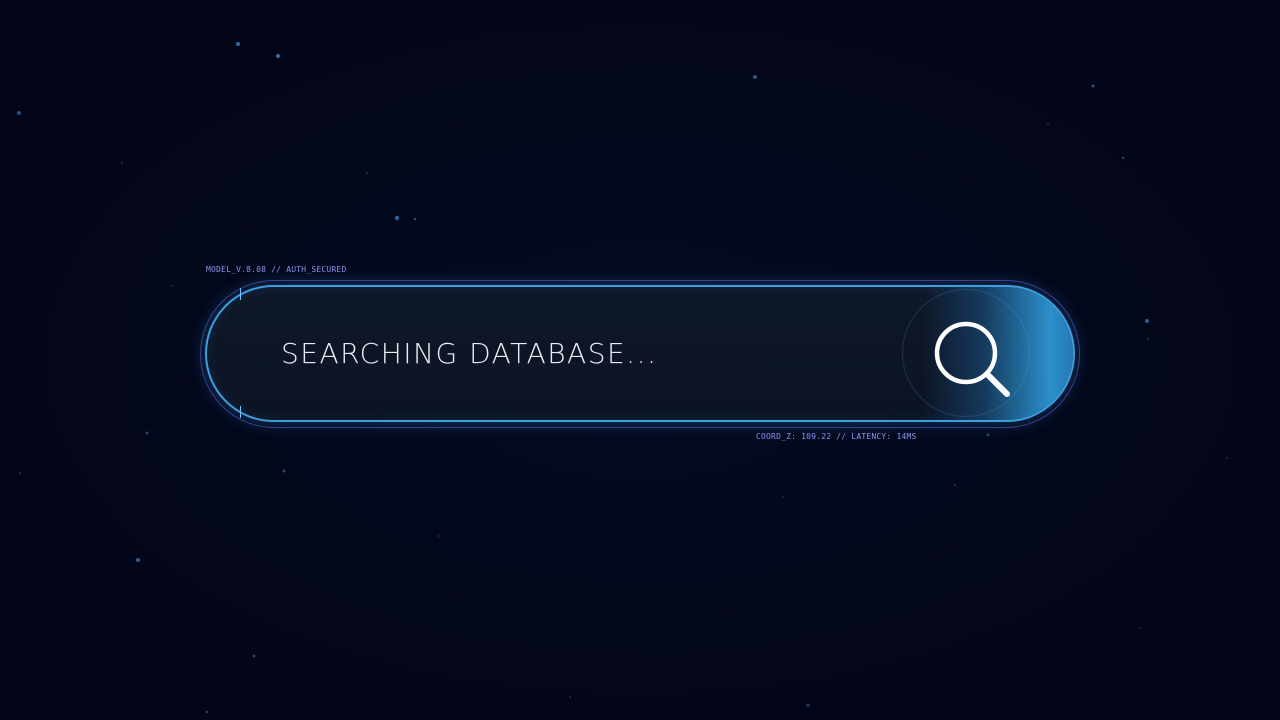 Image resolution: width=1280 pixels, height=720 pixels. I want to click on tick-mark-bottom, so click(240, 412).